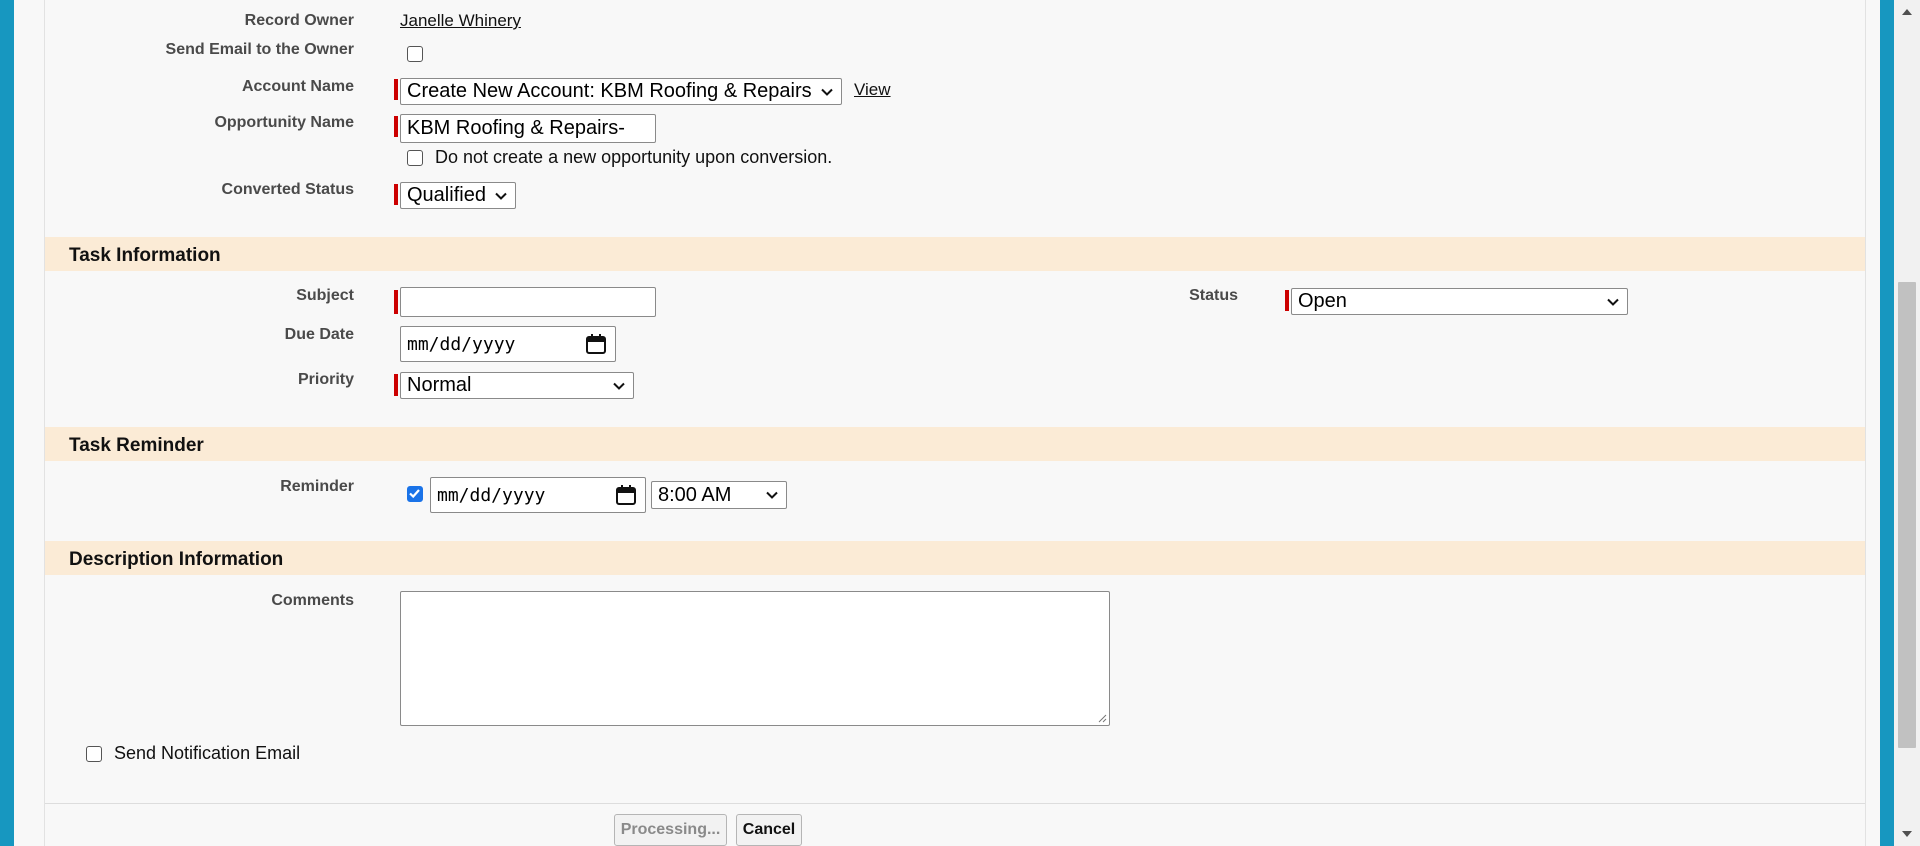 This screenshot has height=846, width=1920. What do you see at coordinates (297, 86) in the screenshot?
I see `account-name-label: Account Name` at bounding box center [297, 86].